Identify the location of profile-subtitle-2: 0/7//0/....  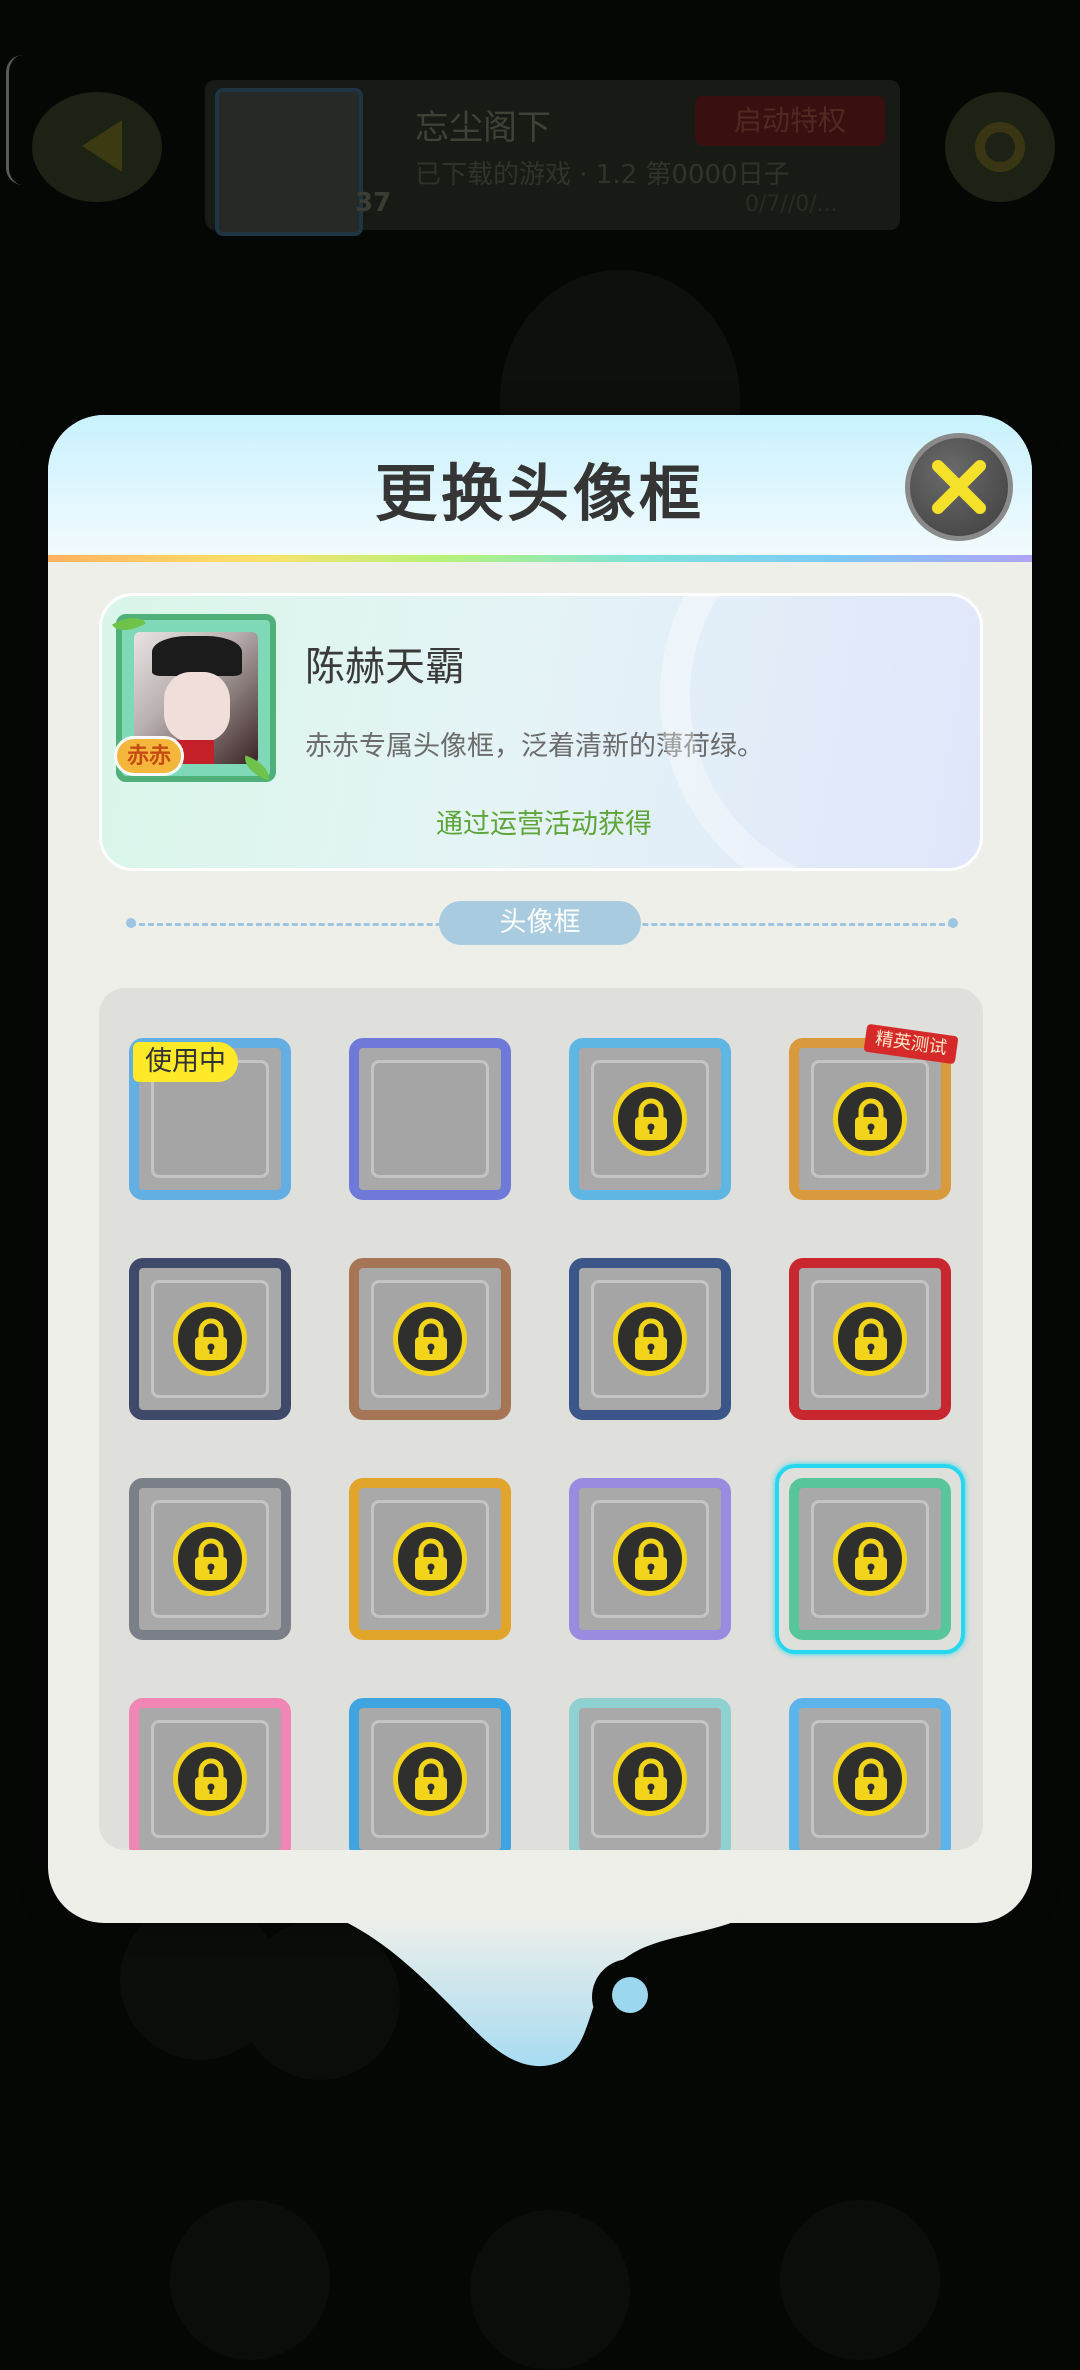
(791, 204).